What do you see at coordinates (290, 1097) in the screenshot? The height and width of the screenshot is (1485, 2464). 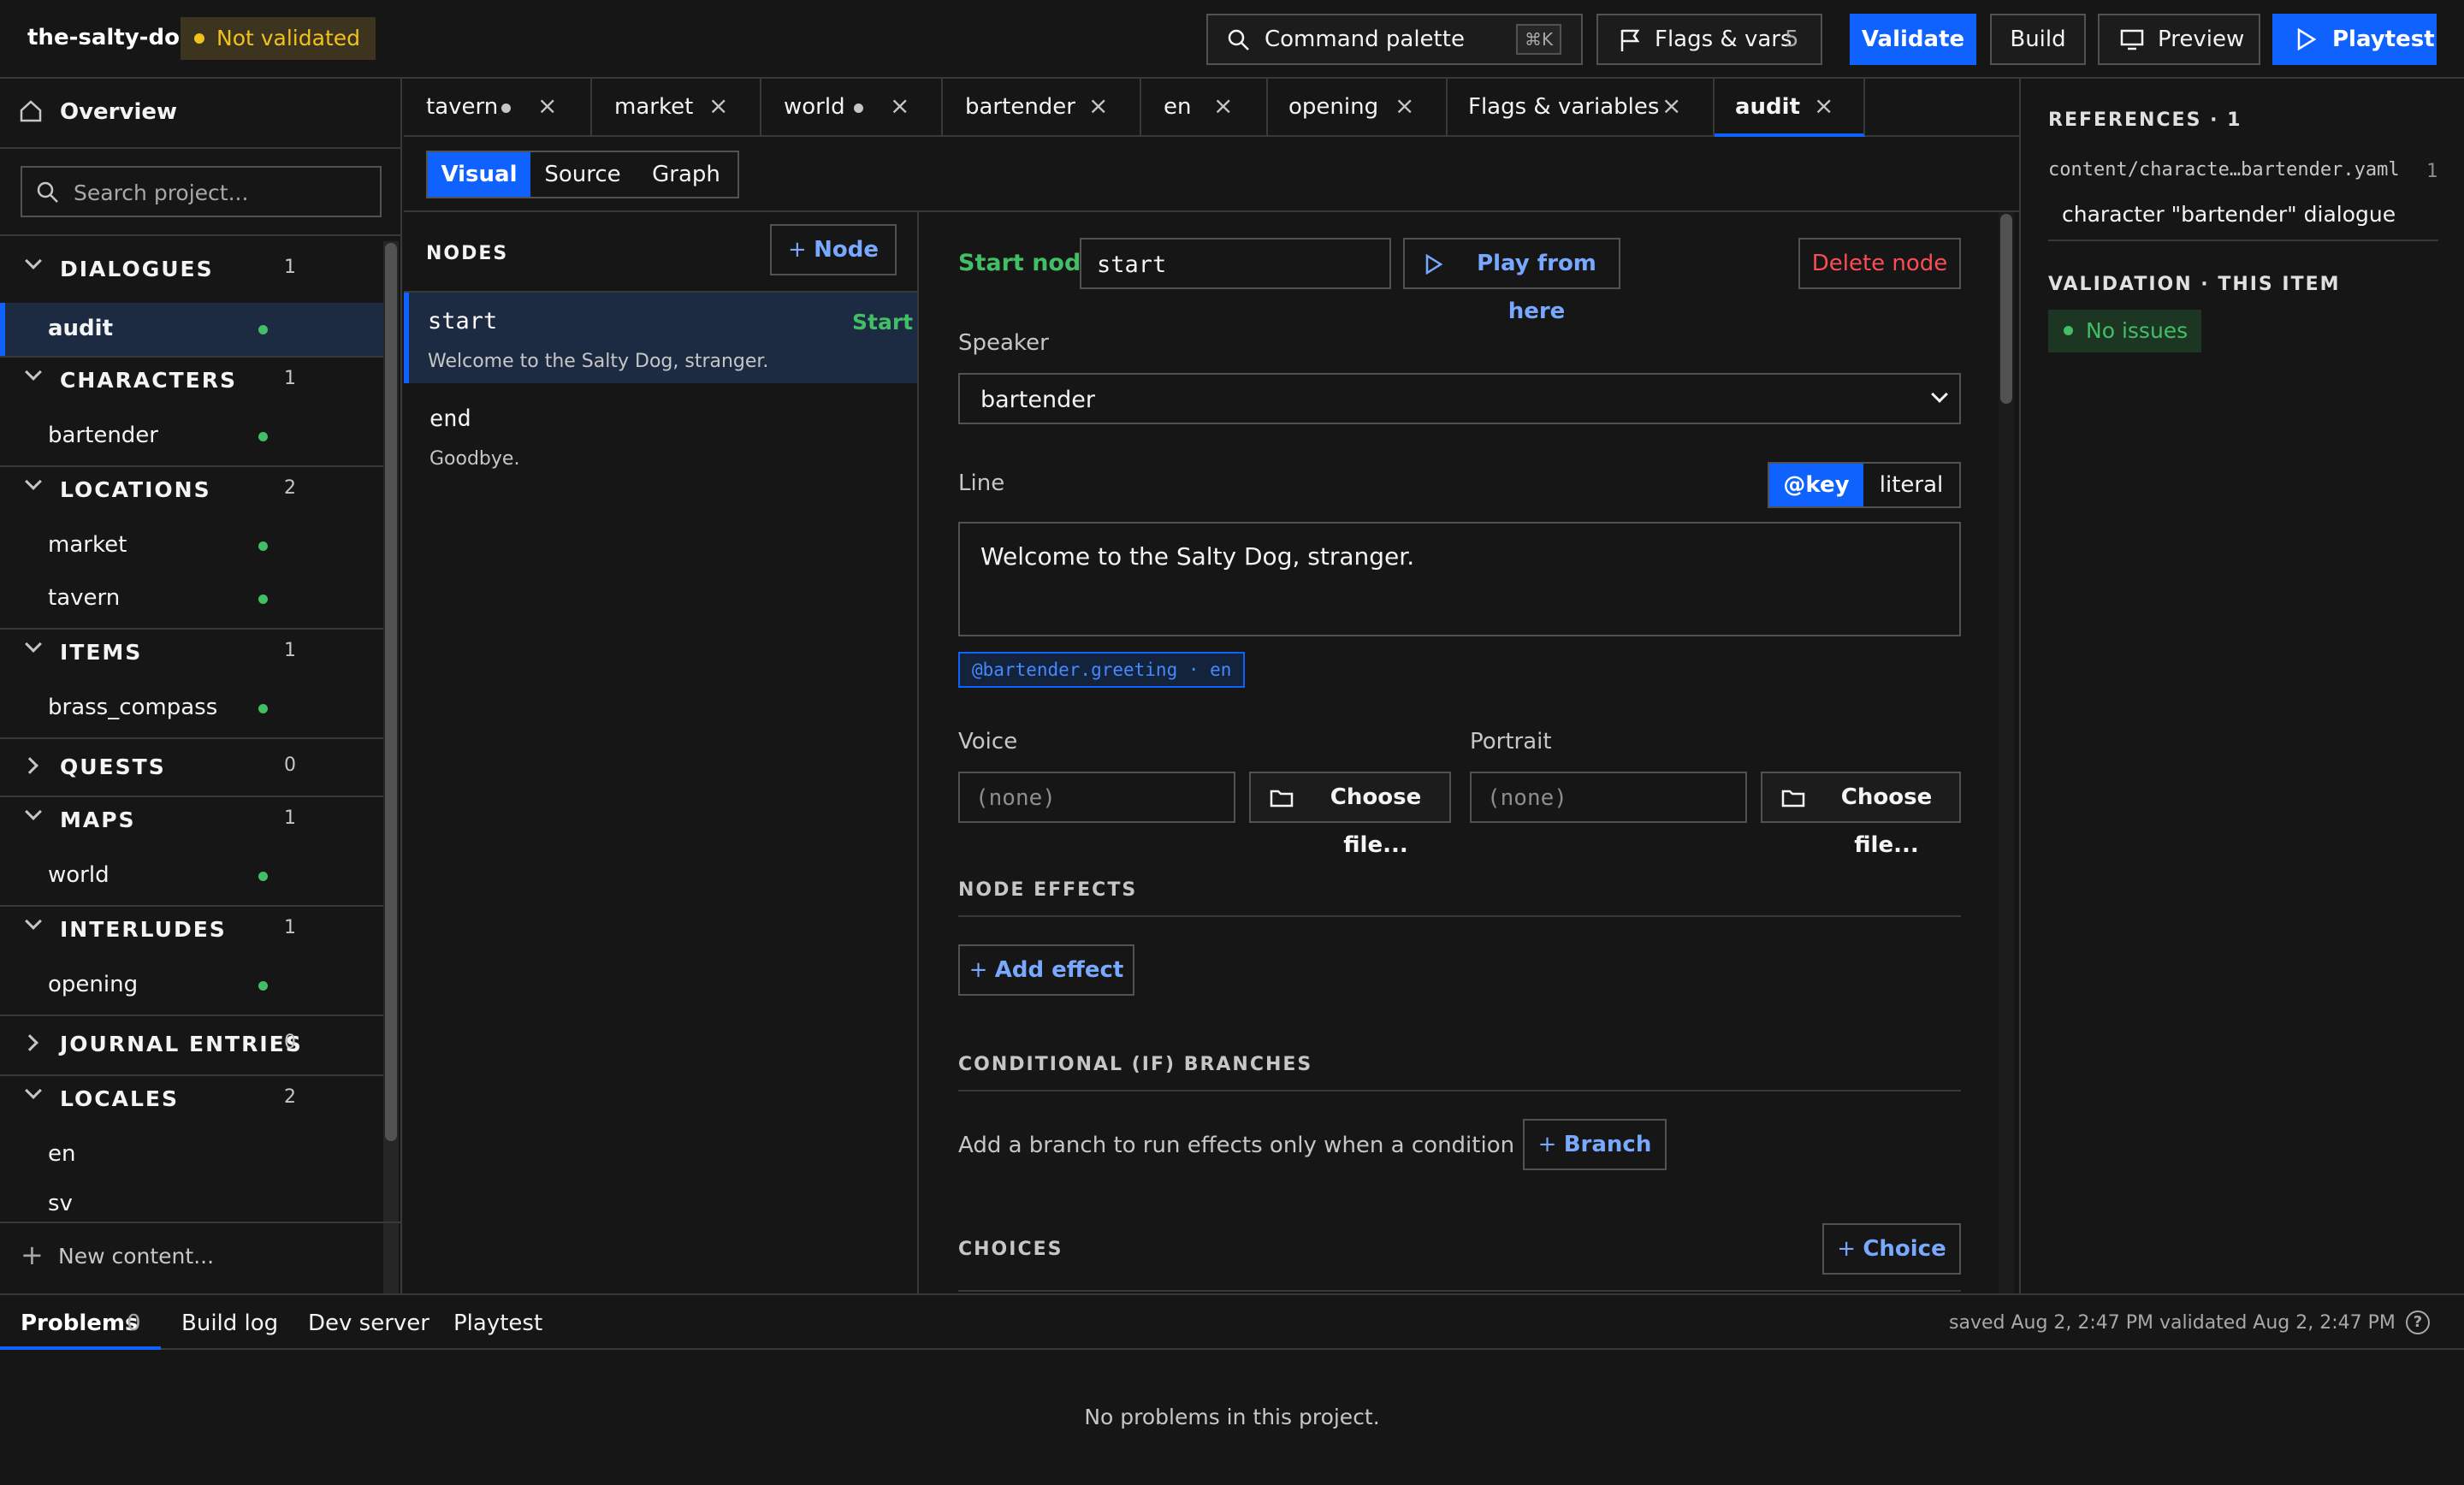 I see `group-count: 2` at bounding box center [290, 1097].